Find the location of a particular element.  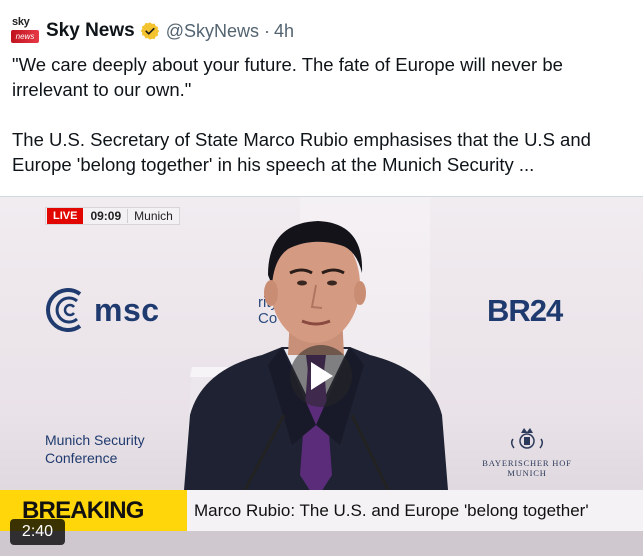

bayerischer-hof-logo: BAYERISCHER HOF MUNICH is located at coordinates (527, 451).